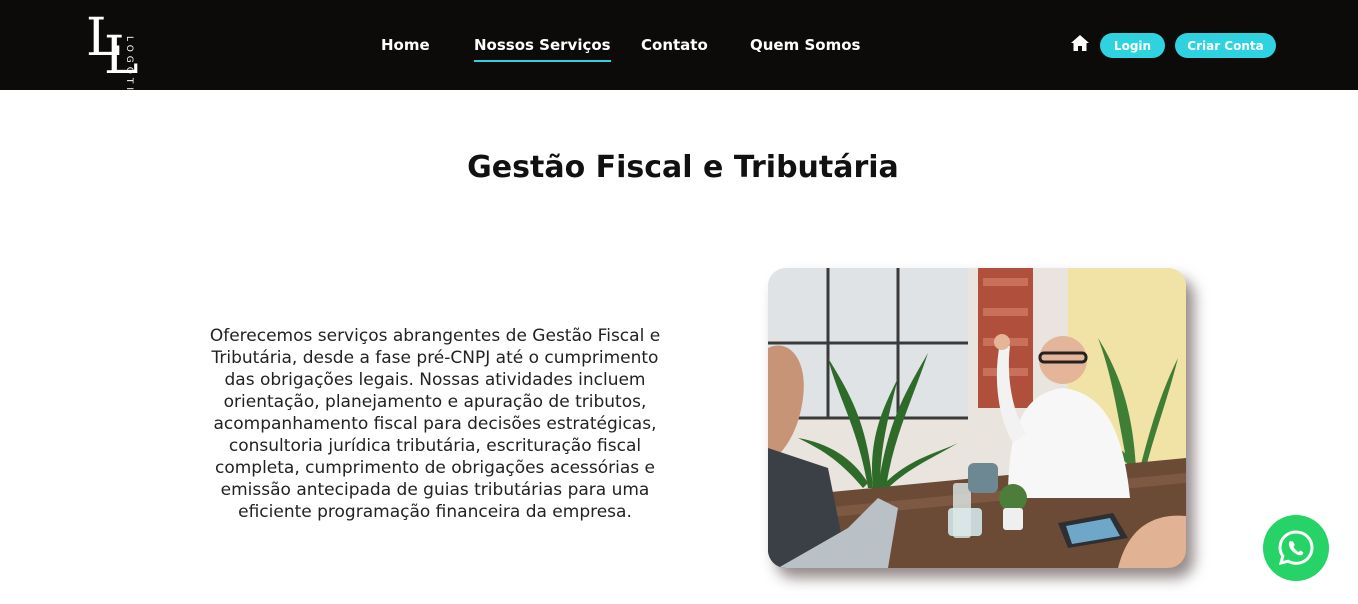  Describe the element at coordinates (683, 167) in the screenshot. I see `page-title: Gestão Fiscal e Tributária` at that location.